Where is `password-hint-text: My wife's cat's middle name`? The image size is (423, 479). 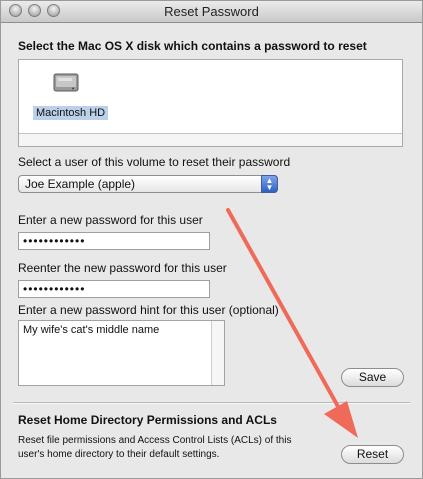
password-hint-text: My wife's cat's middle name is located at coordinates (91, 330).